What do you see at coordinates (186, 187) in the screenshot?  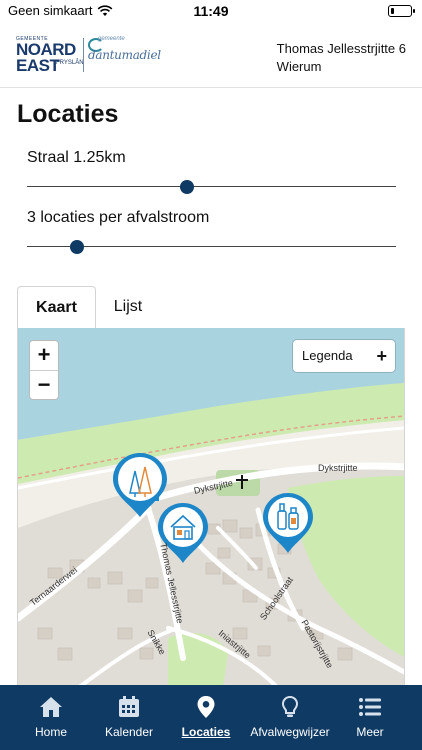 I see `radius-slider-thumb` at bounding box center [186, 187].